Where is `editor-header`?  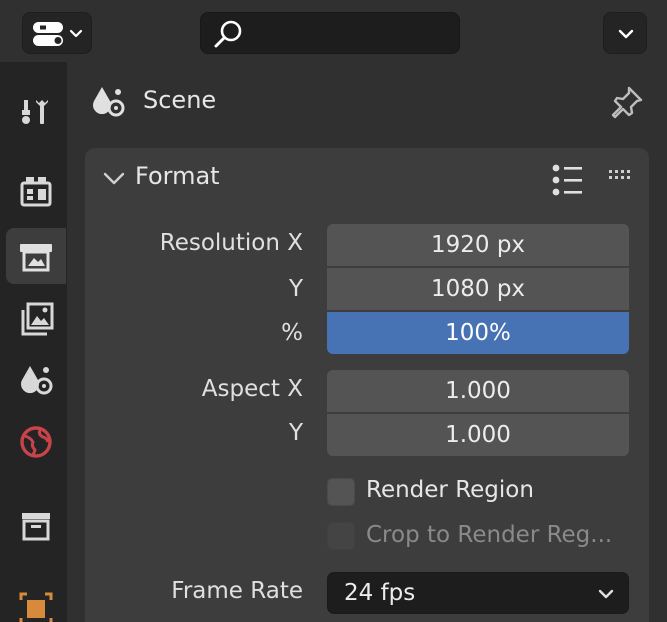 editor-header is located at coordinates (333, 31).